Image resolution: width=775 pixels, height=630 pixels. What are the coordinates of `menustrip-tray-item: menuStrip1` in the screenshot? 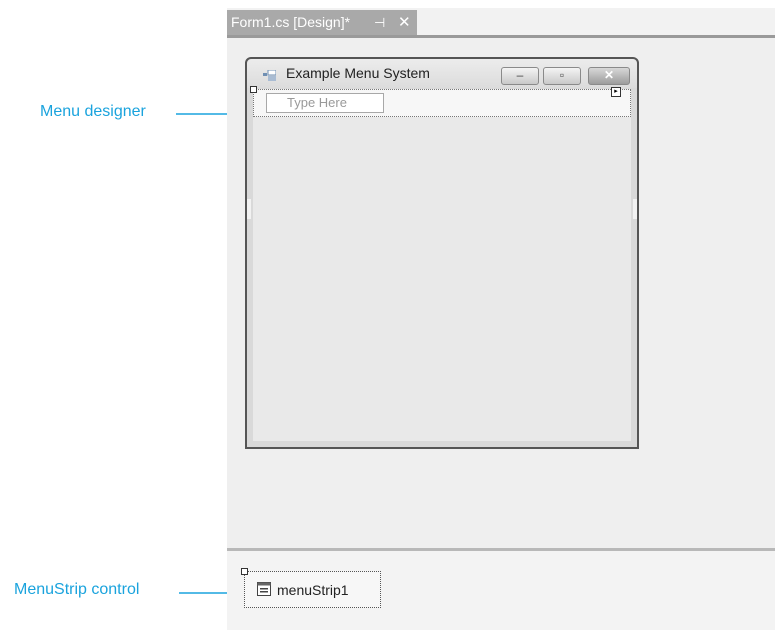 It's located at (311, 588).